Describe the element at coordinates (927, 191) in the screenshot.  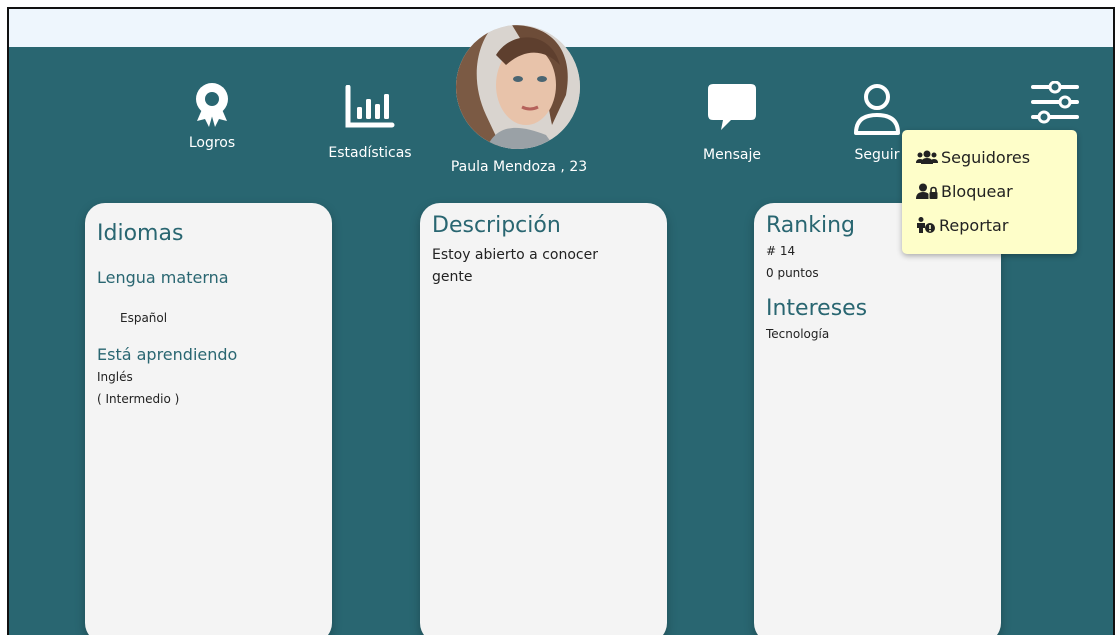
I see `user-lock-icon` at that location.